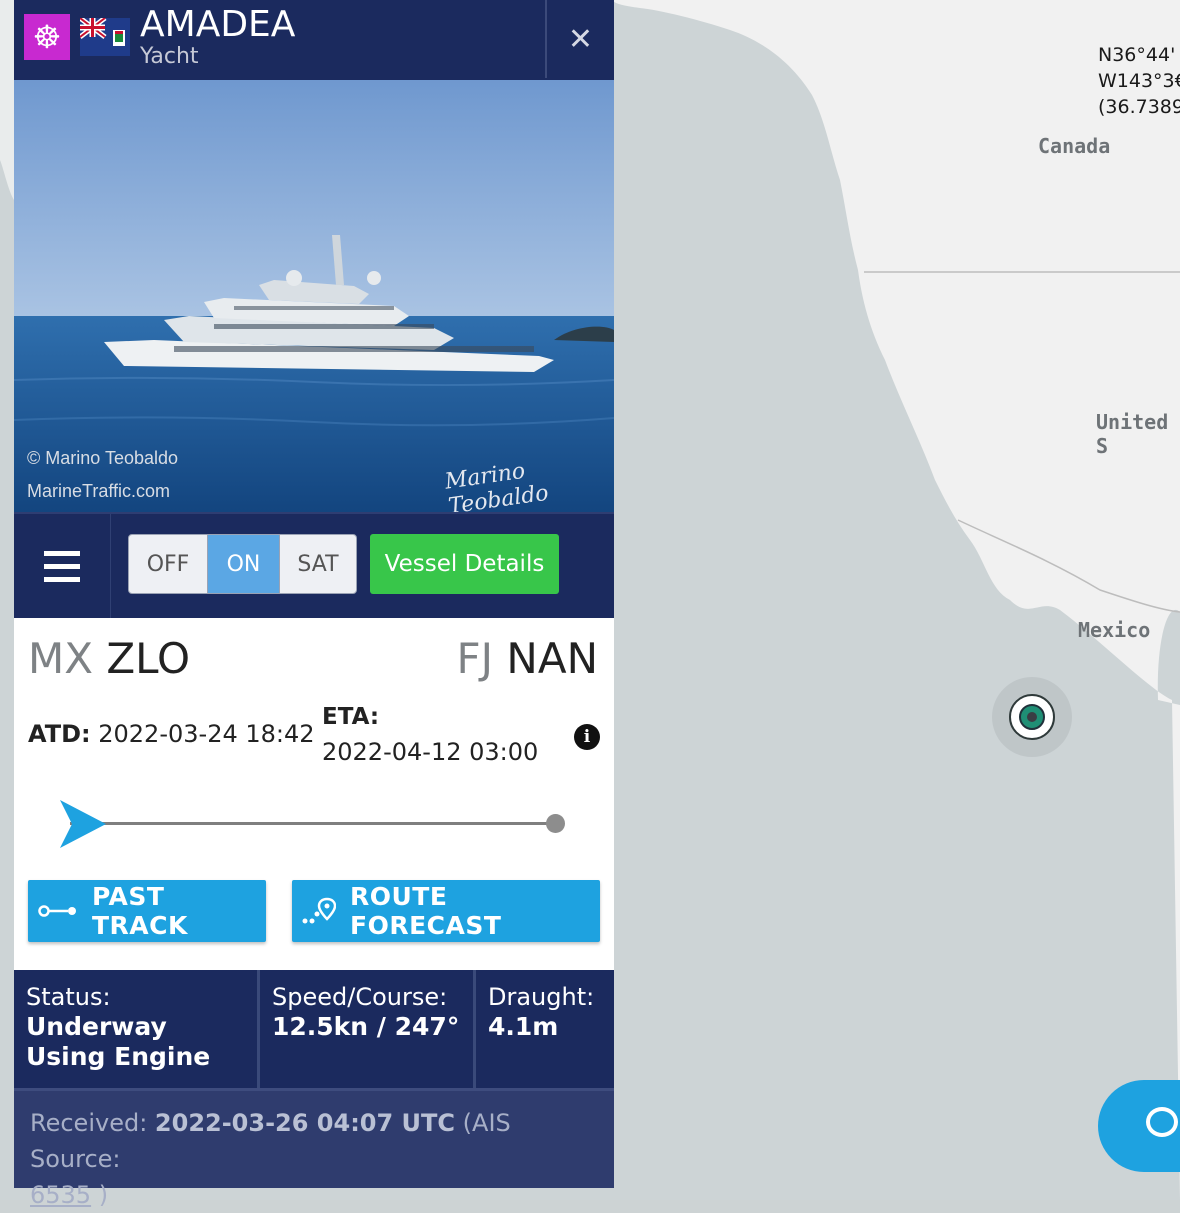 The height and width of the screenshot is (1213, 1180). What do you see at coordinates (314, 40) in the screenshot?
I see `panel-header: ☸ AMADEA Yacht ✕` at bounding box center [314, 40].